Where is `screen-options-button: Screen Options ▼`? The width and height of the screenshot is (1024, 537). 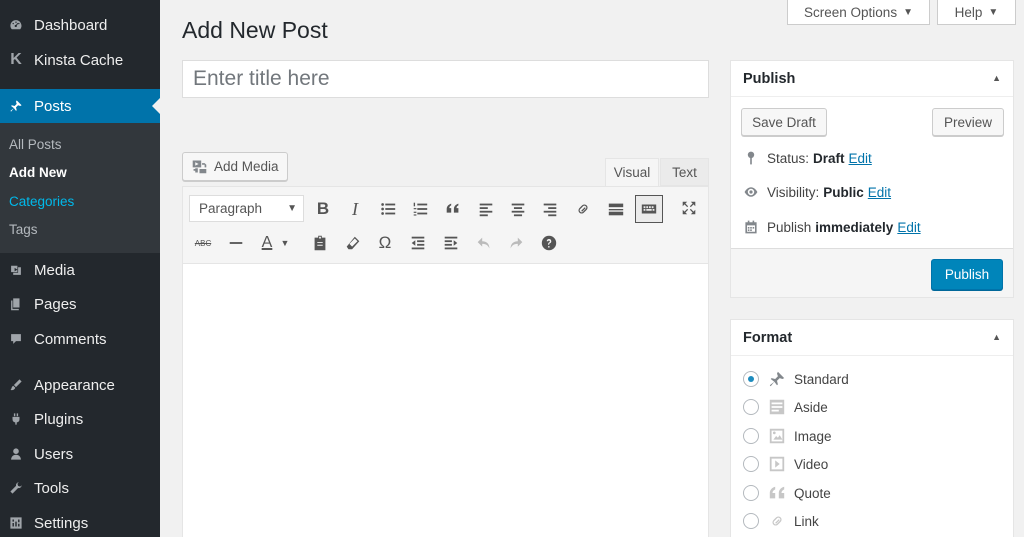
screen-options-button: Screen Options ▼ is located at coordinates (858, 12).